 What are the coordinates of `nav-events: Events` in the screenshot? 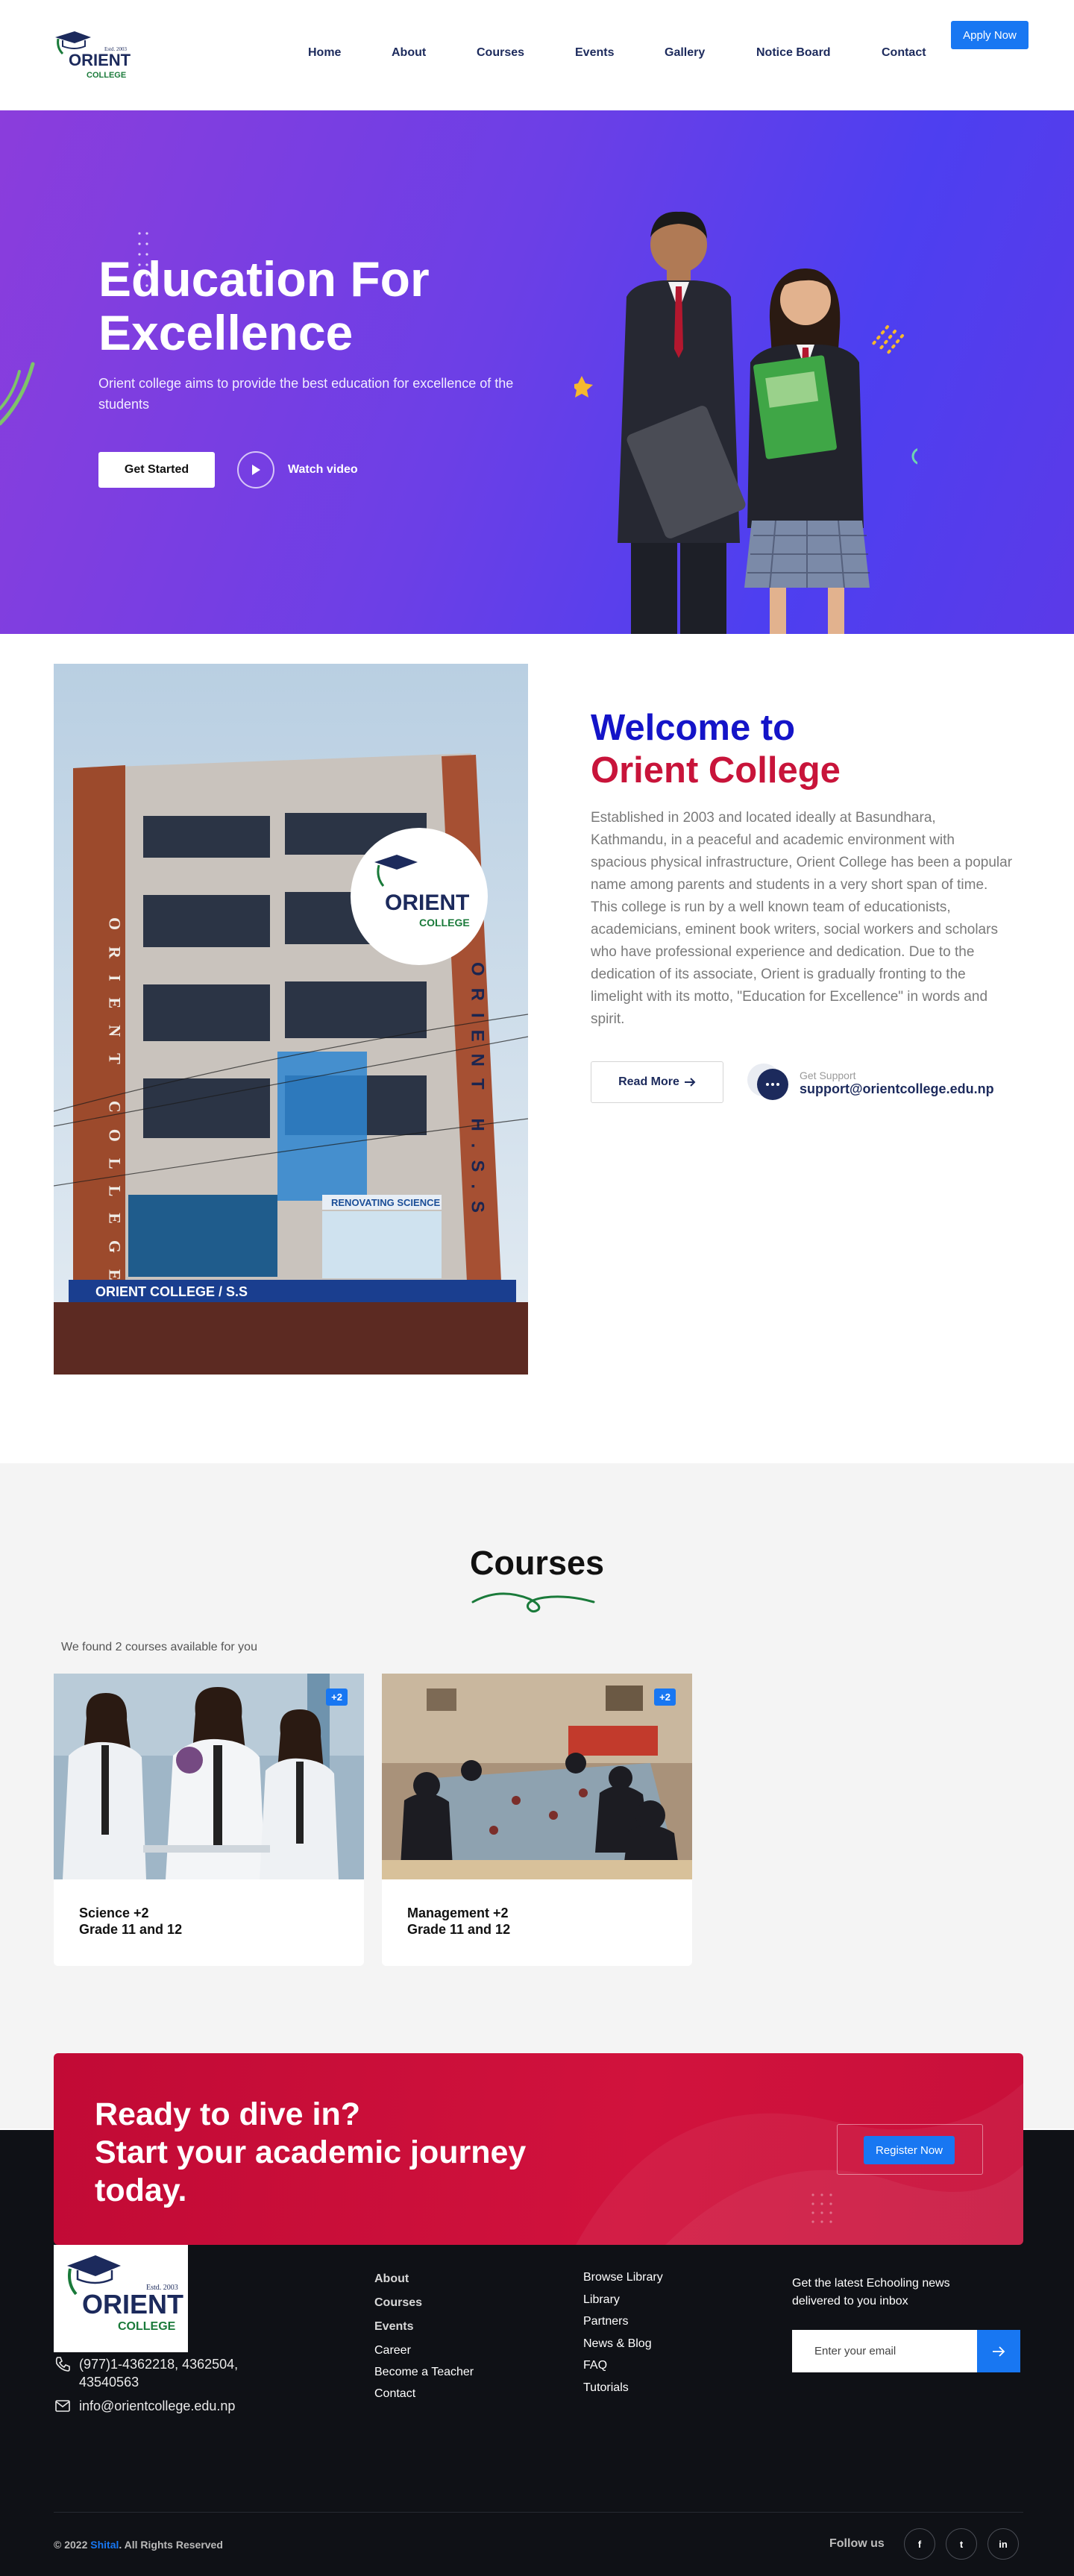 It's located at (594, 53).